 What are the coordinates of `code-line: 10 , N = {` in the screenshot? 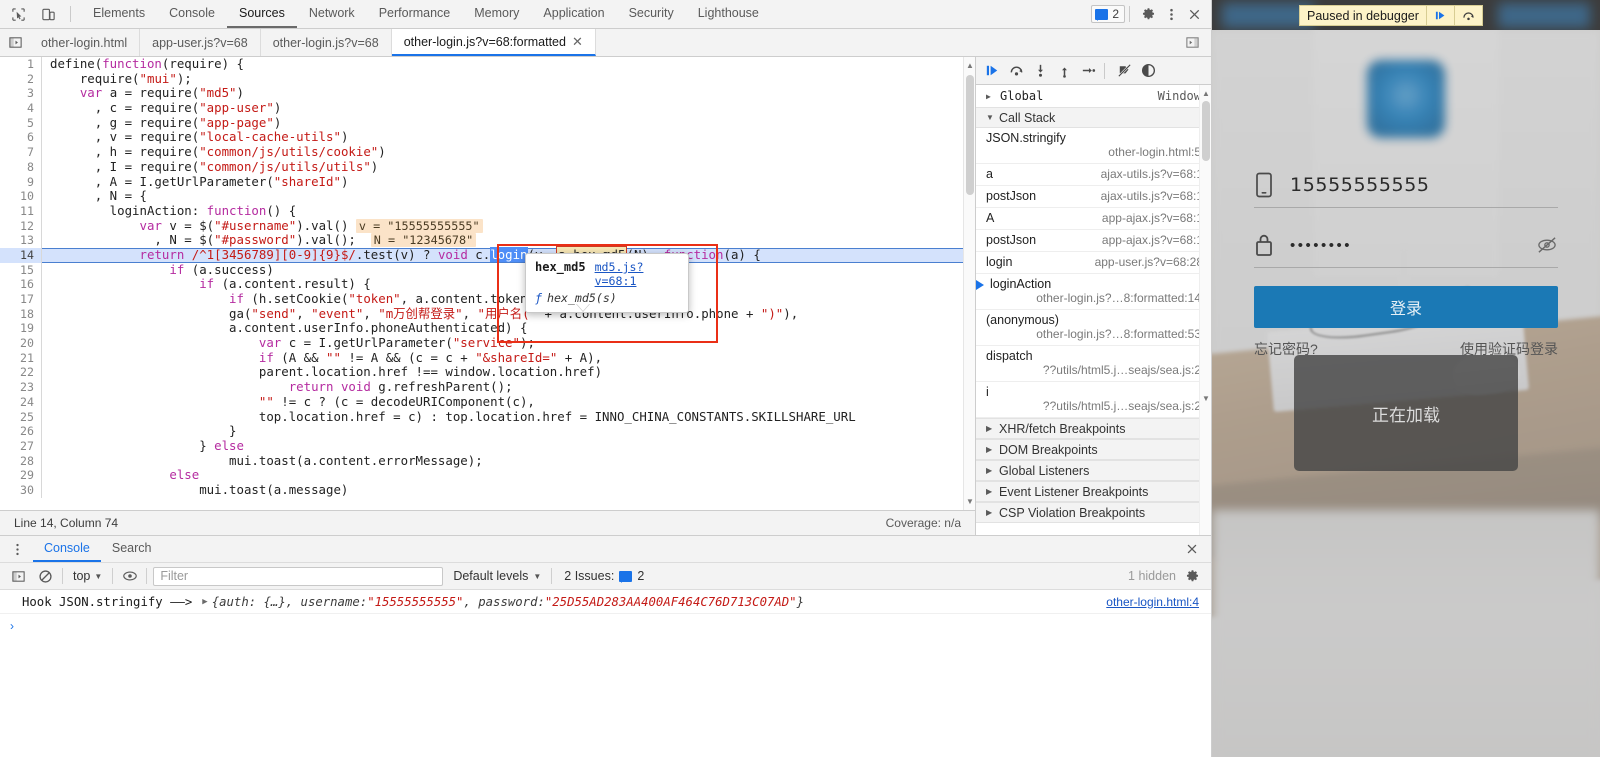 It's located at (487, 196).